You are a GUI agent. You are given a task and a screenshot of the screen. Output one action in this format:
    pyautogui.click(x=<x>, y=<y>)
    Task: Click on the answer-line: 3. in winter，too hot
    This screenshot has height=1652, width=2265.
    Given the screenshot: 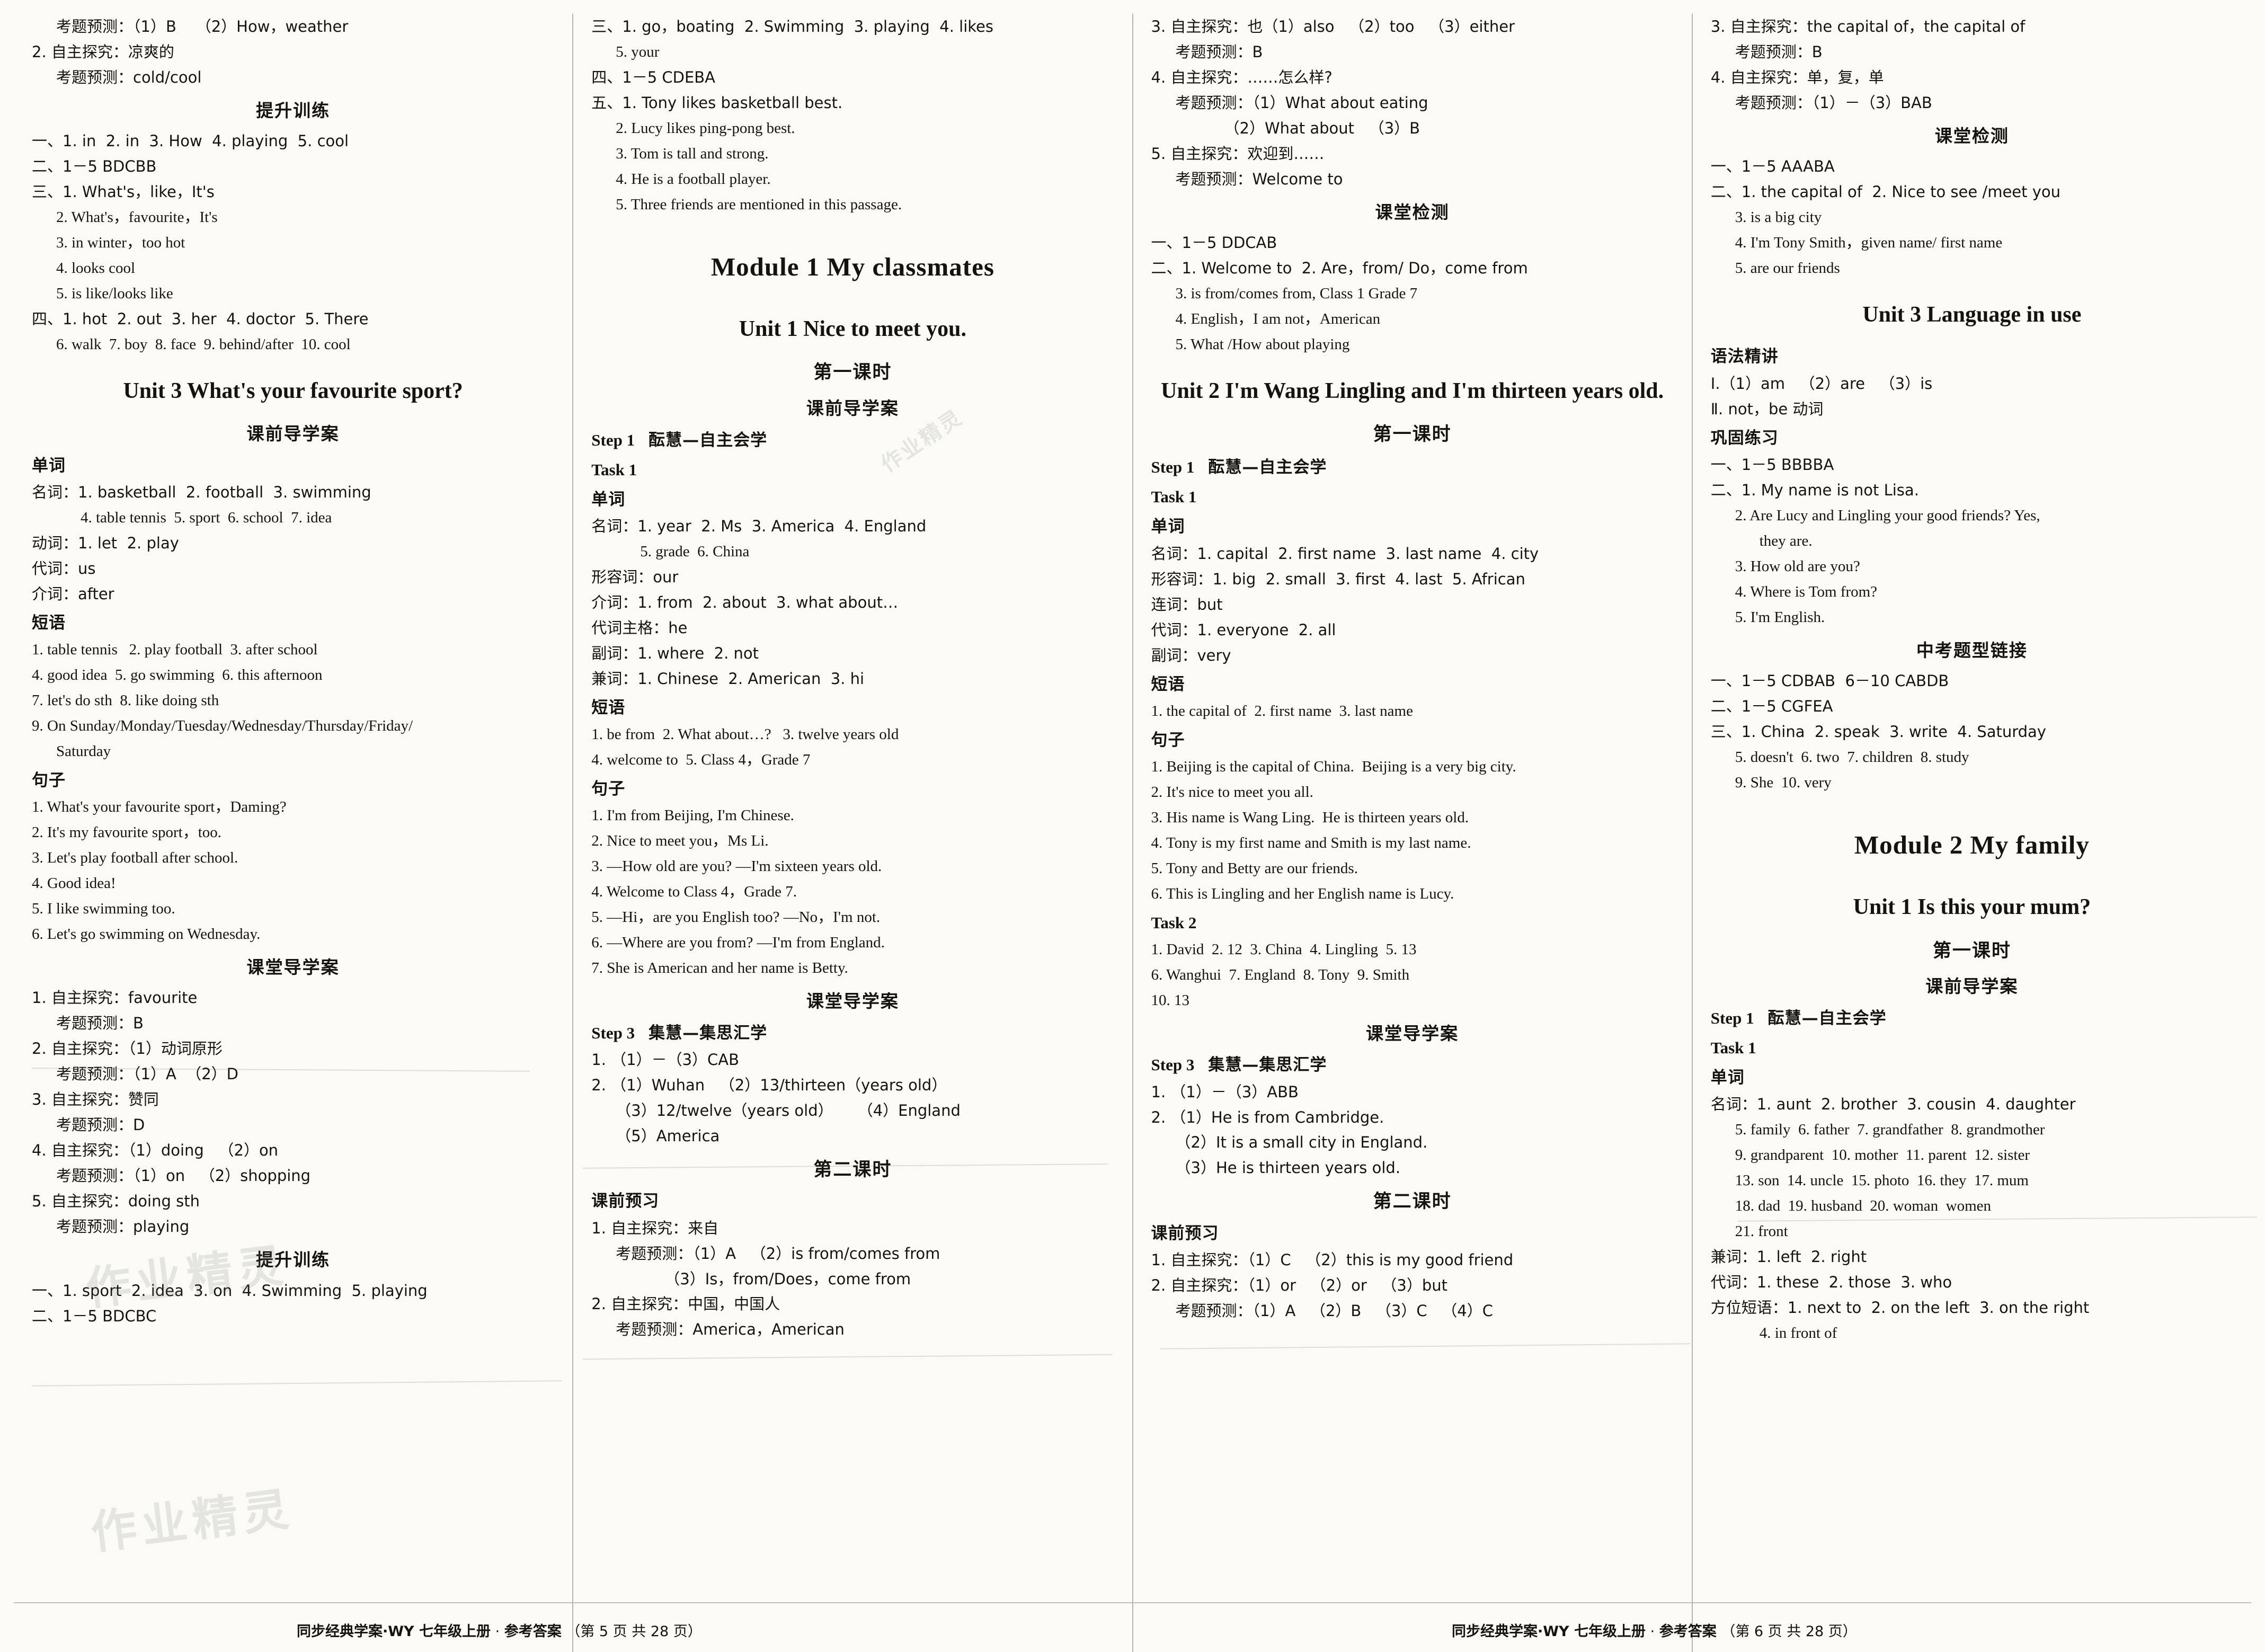 What is the action you would take?
    pyautogui.click(x=120, y=243)
    